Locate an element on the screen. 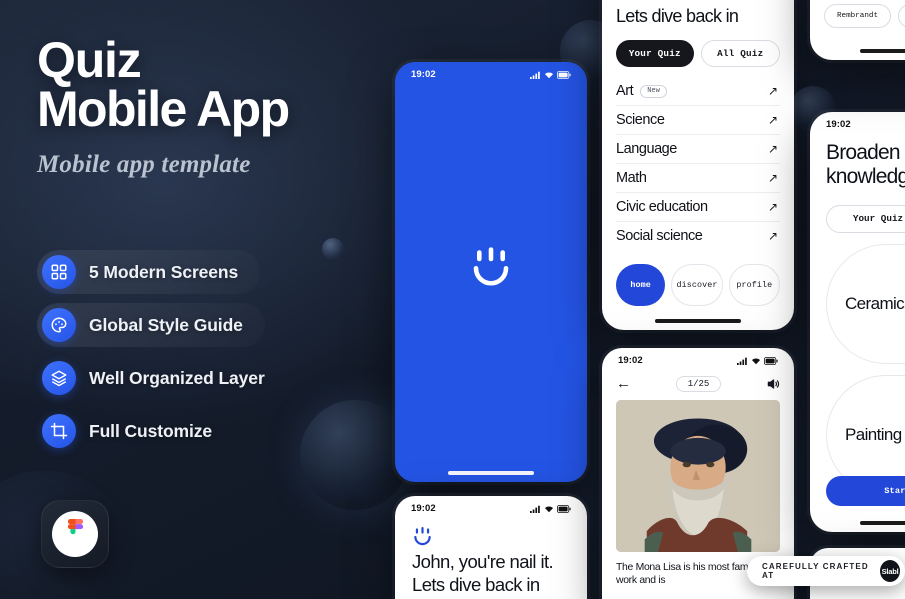 The height and width of the screenshot is (599, 905). feature-item-layers: Well Organized Layer is located at coordinates (162, 378).